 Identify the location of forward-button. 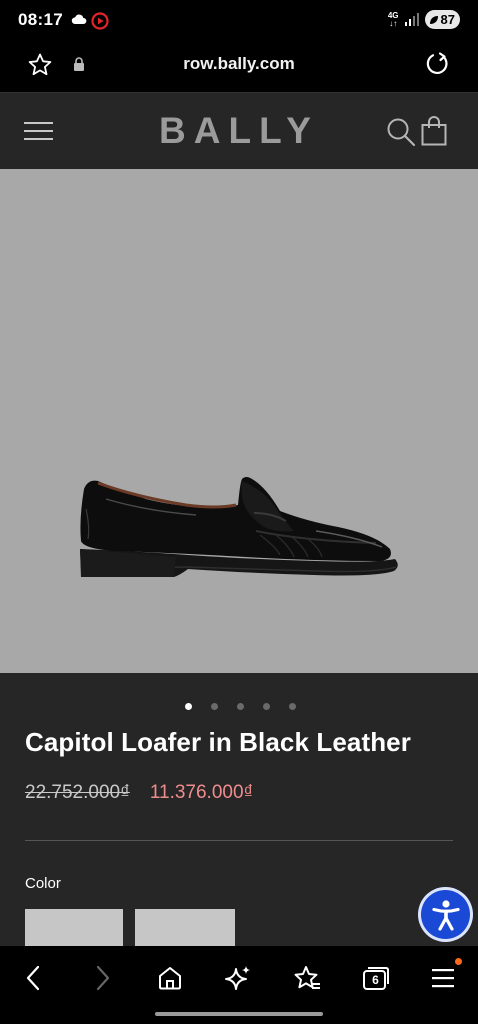
(103, 978).